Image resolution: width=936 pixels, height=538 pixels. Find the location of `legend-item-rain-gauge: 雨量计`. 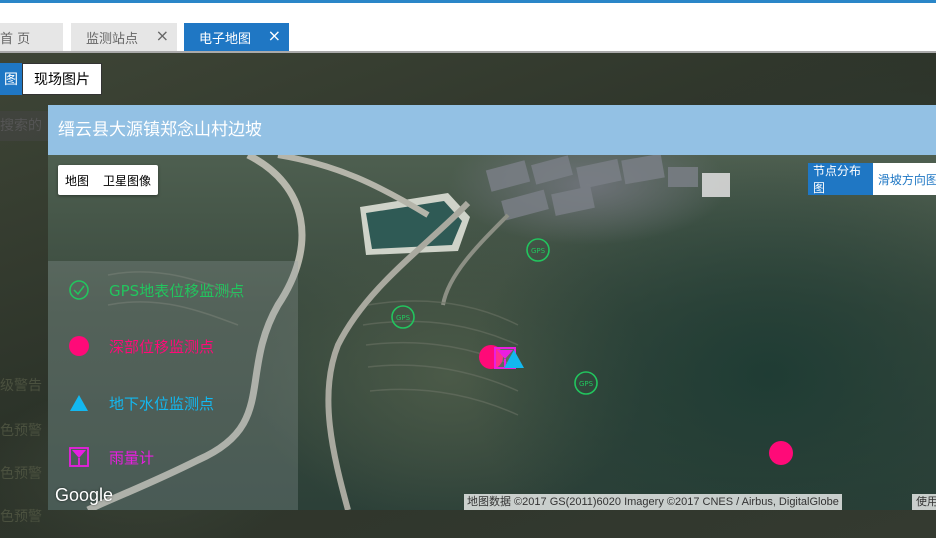

legend-item-rain-gauge: 雨量计 is located at coordinates (110, 457).